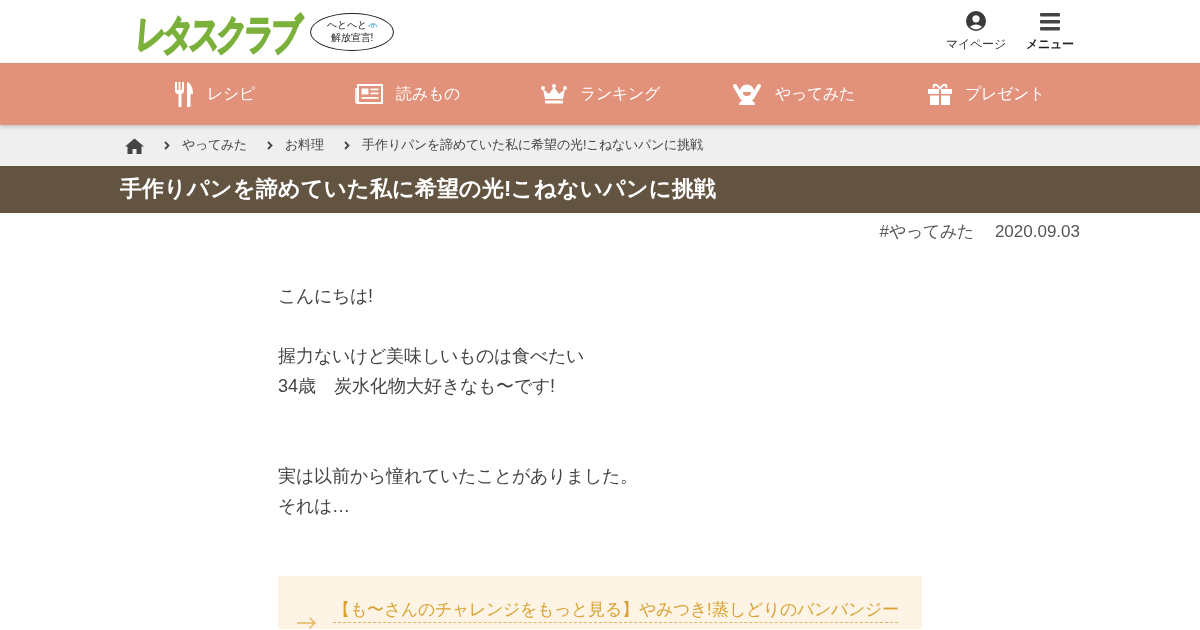 Image resolution: width=1200 pixels, height=630 pixels. What do you see at coordinates (793, 94) in the screenshot?
I see `nav-item: やってみた` at bounding box center [793, 94].